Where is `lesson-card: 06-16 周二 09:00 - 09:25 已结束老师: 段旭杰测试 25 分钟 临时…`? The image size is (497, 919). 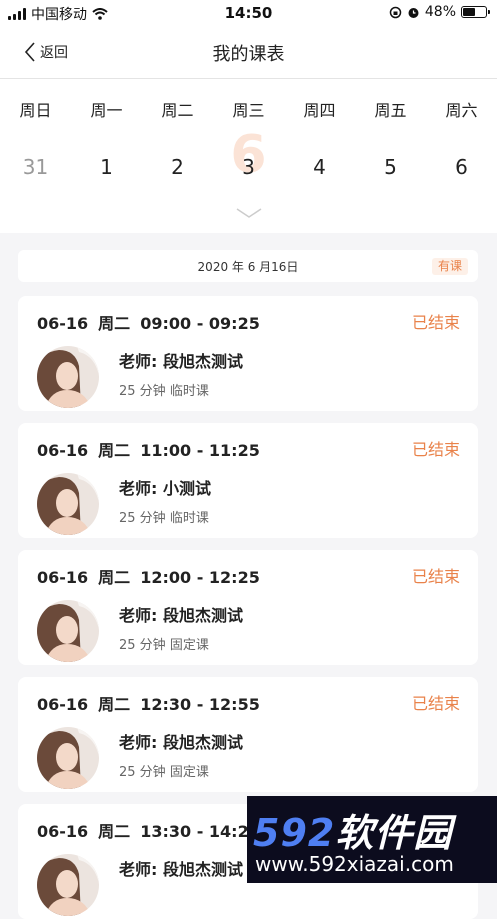 lesson-card: 06-16 周二 09:00 - 09:25 已结束老师: 段旭杰测试 25 分钟 临时… is located at coordinates (248, 353).